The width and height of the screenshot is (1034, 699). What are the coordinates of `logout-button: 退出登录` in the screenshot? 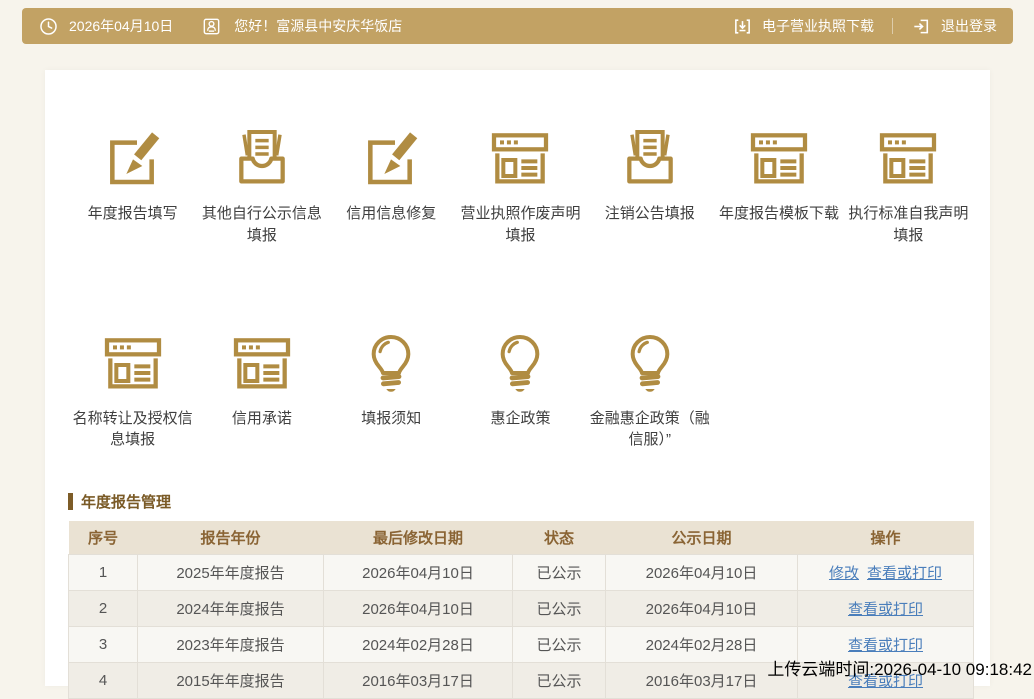 It's located at (954, 26).